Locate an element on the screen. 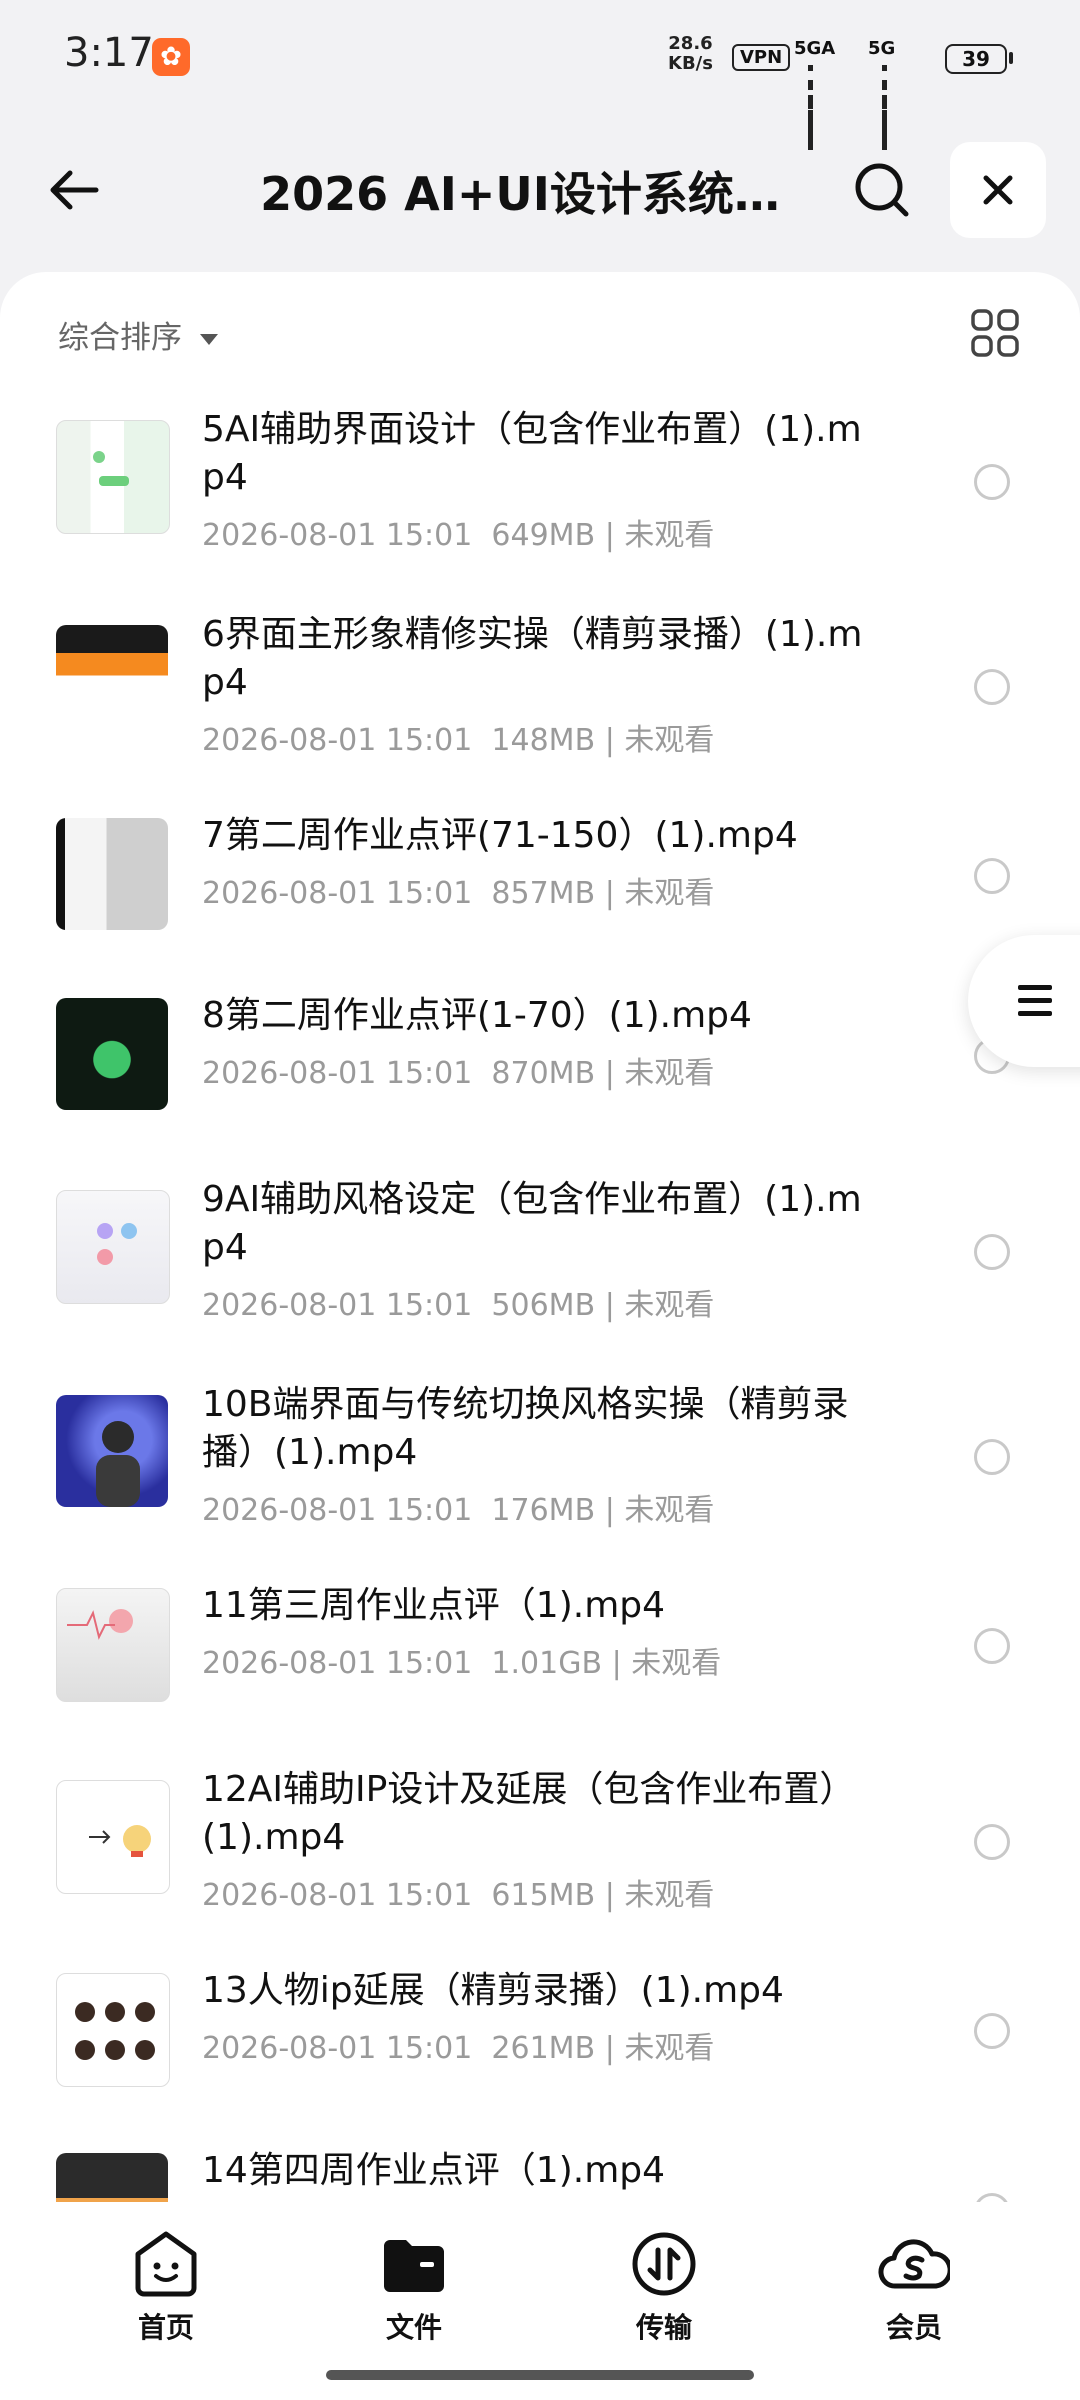 The width and height of the screenshot is (1080, 2400). file-size: 506MB is located at coordinates (543, 1305).